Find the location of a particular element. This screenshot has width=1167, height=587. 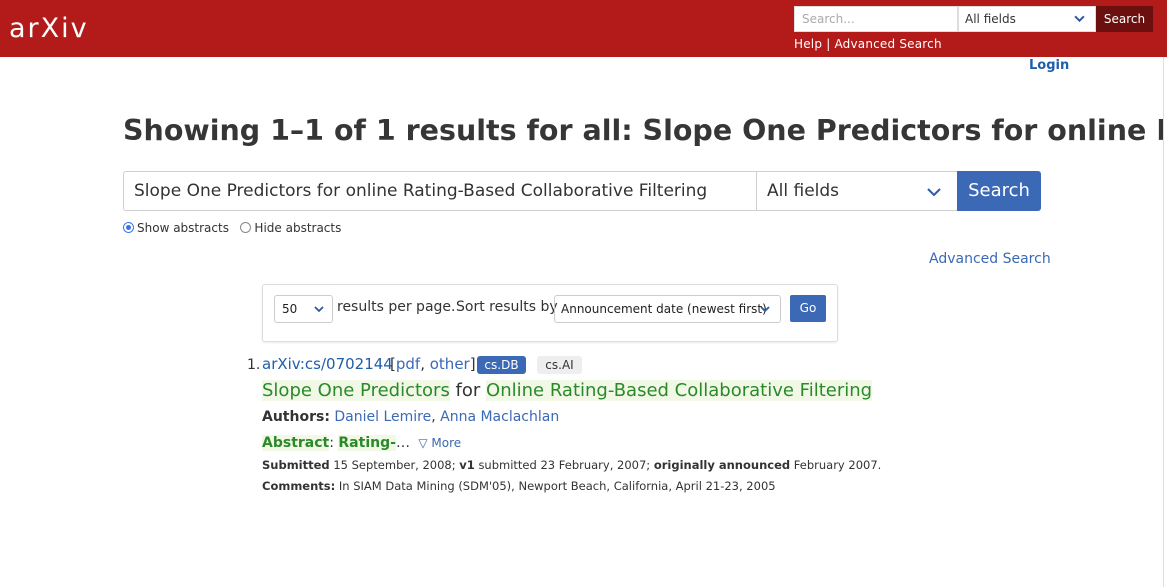

submitted-label: Submitted is located at coordinates (296, 465).